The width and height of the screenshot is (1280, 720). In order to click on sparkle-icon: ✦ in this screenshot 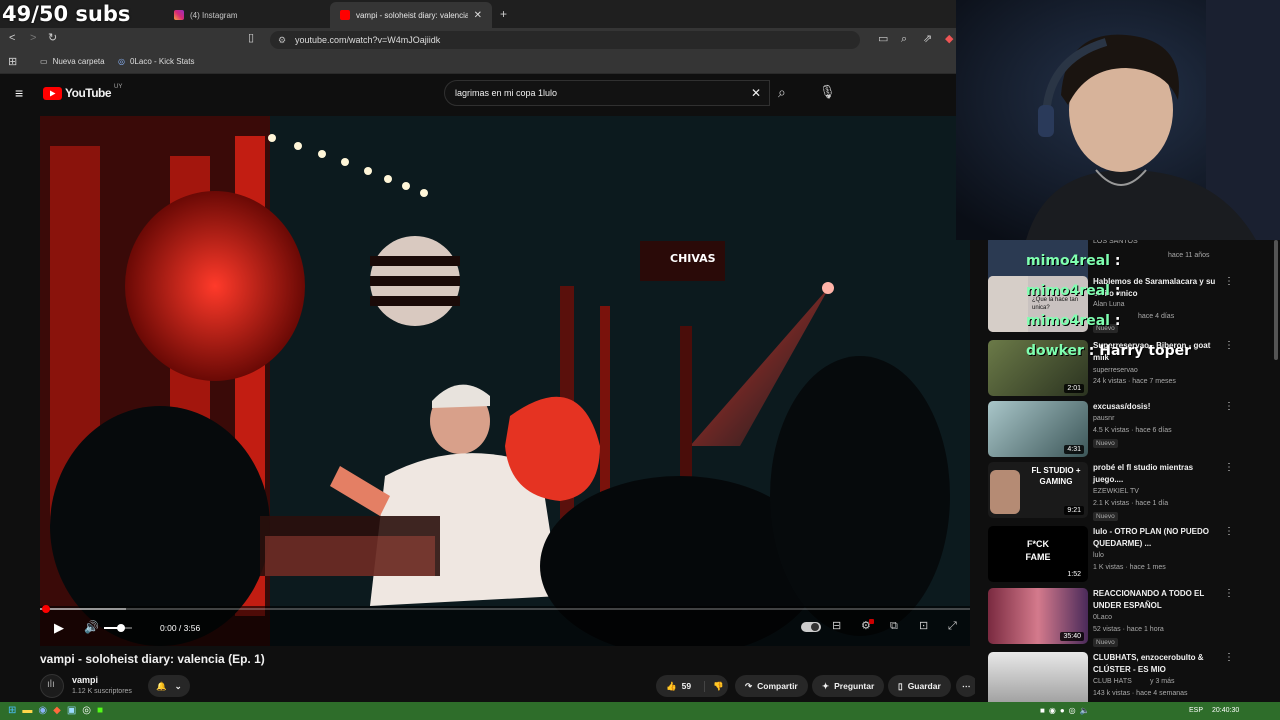, I will do `click(826, 685)`.